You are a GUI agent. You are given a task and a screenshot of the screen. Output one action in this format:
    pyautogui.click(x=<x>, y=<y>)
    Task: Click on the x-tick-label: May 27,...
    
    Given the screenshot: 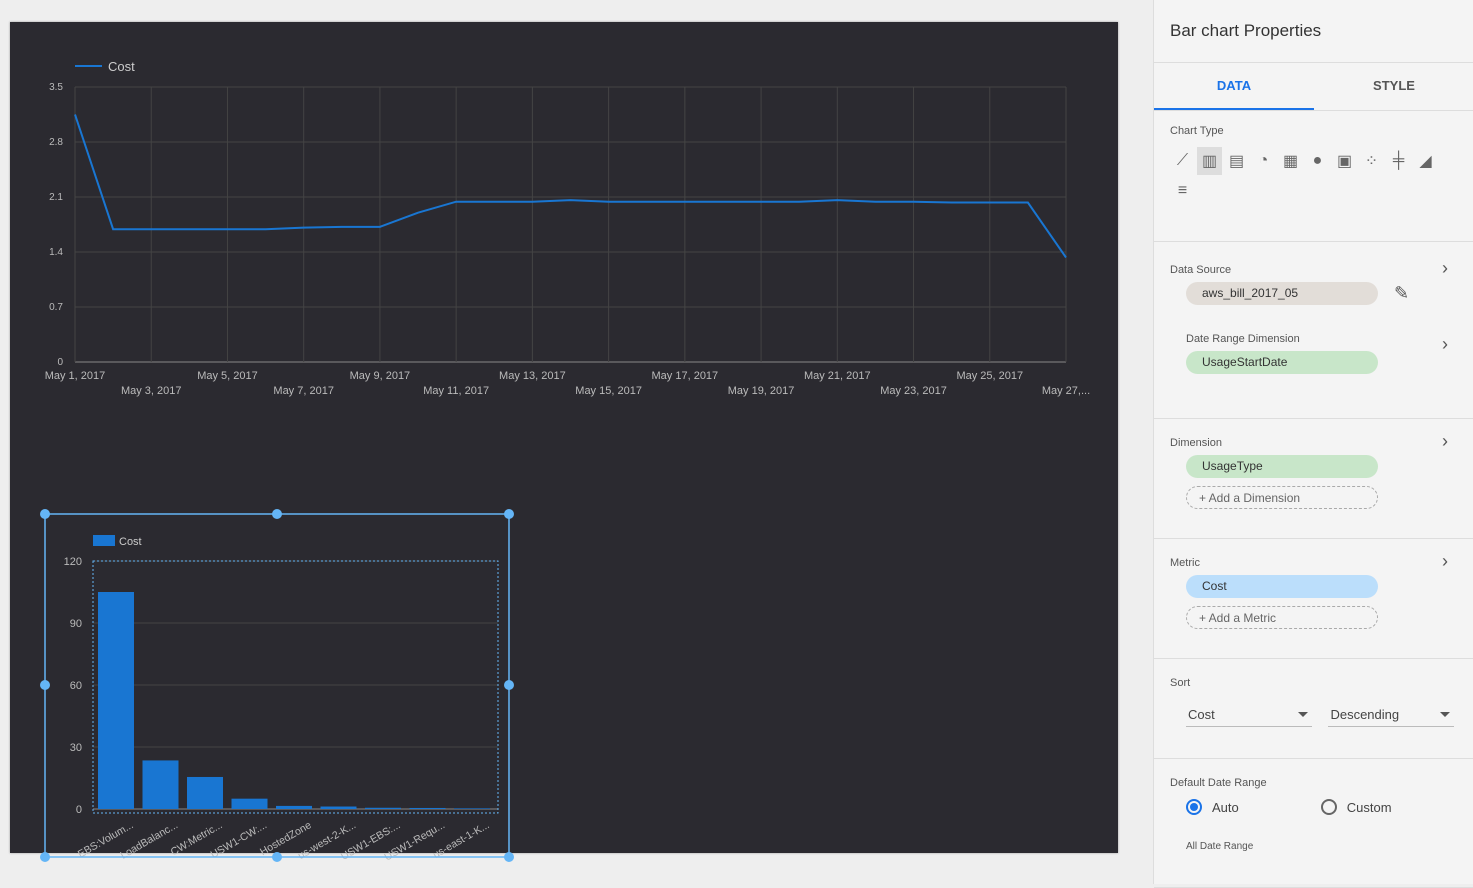 What is the action you would take?
    pyautogui.click(x=1066, y=391)
    